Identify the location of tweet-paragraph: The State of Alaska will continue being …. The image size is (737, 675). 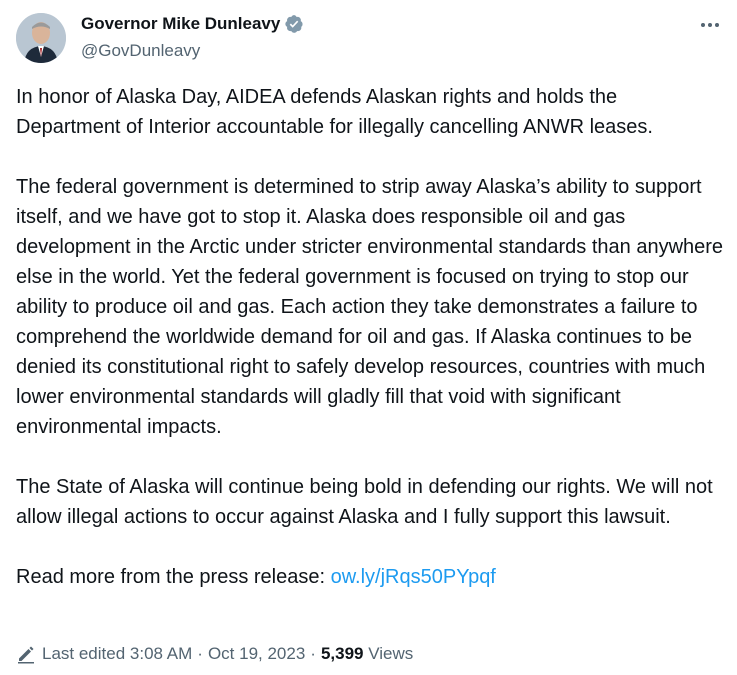
(364, 502).